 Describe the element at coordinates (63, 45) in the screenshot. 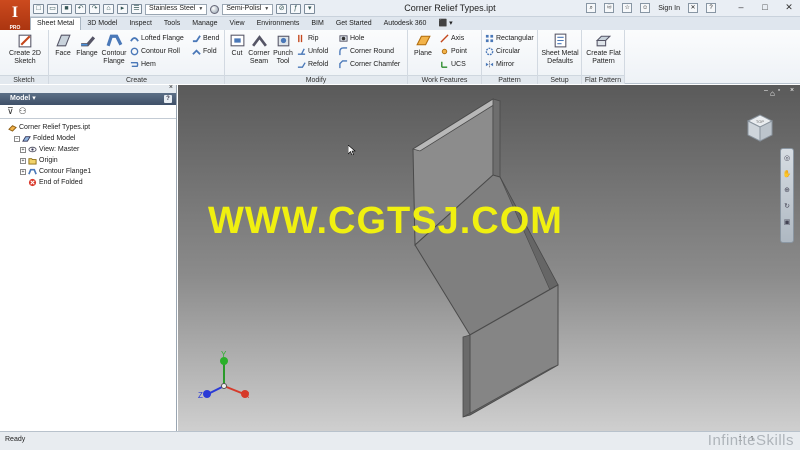

I see `face-button: Face` at that location.